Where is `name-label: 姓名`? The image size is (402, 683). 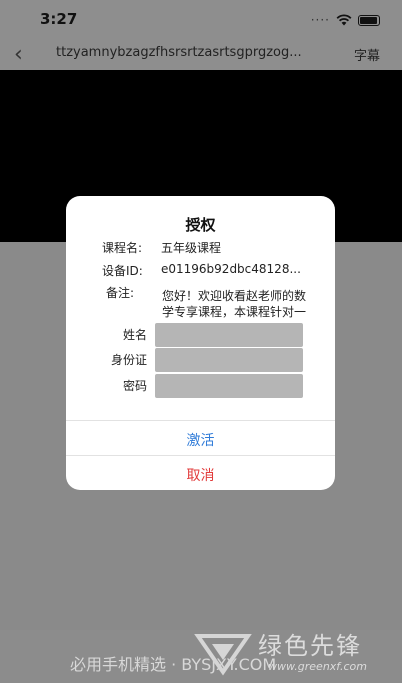 name-label: 姓名 is located at coordinates (134, 335).